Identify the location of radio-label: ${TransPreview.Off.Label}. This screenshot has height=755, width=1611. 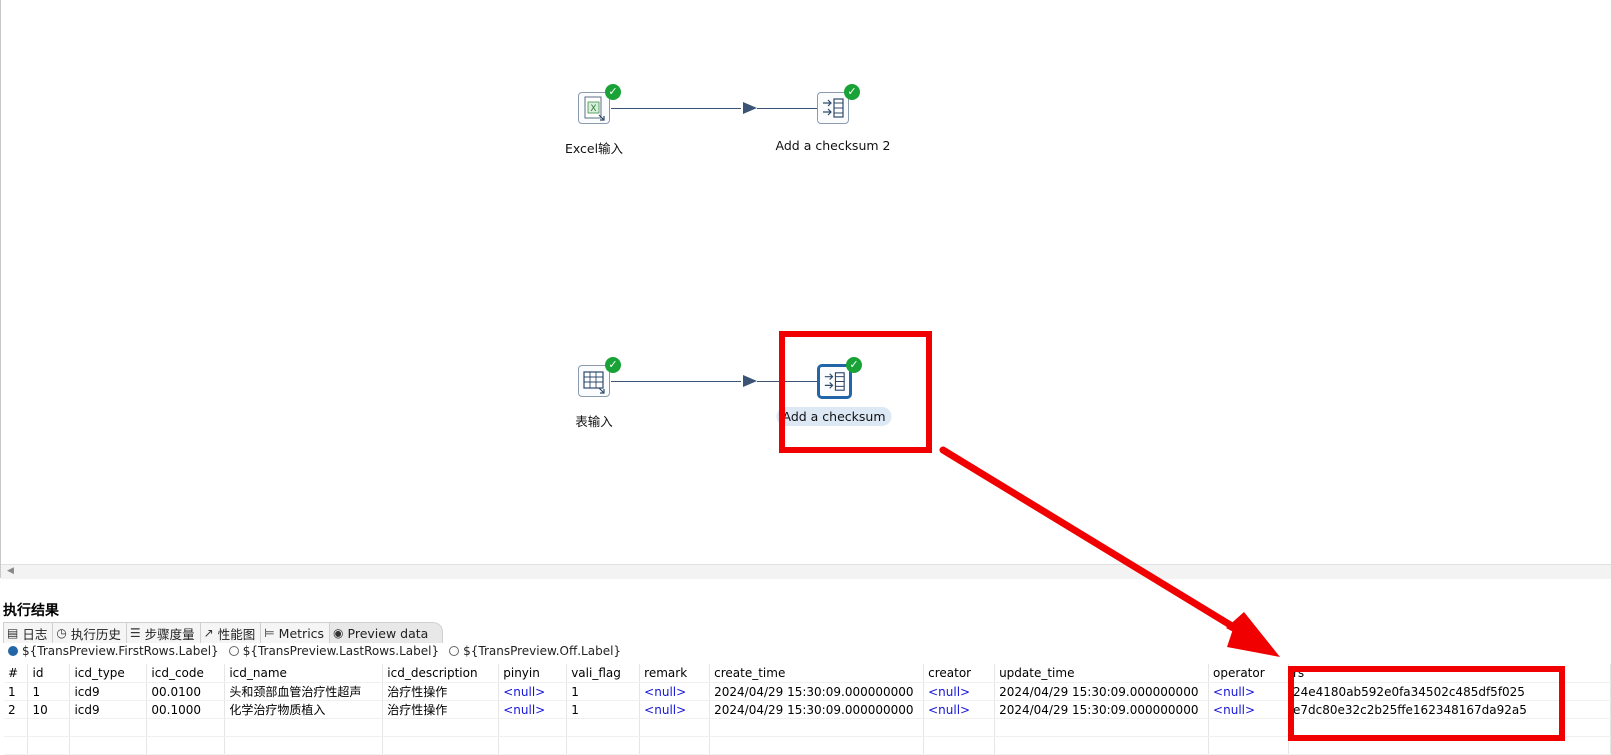
(542, 651).